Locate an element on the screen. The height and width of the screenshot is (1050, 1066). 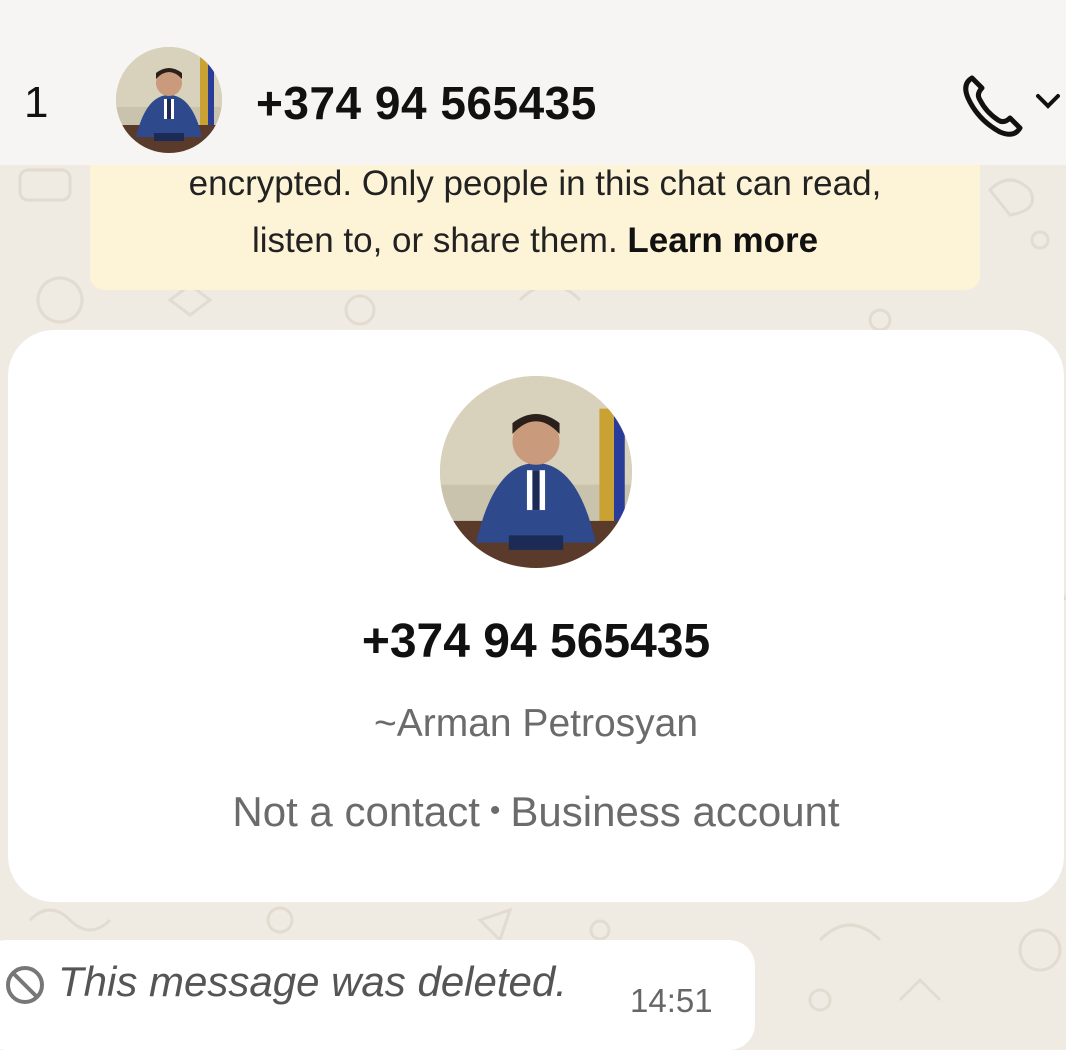
contact-avatar is located at coordinates (536, 472).